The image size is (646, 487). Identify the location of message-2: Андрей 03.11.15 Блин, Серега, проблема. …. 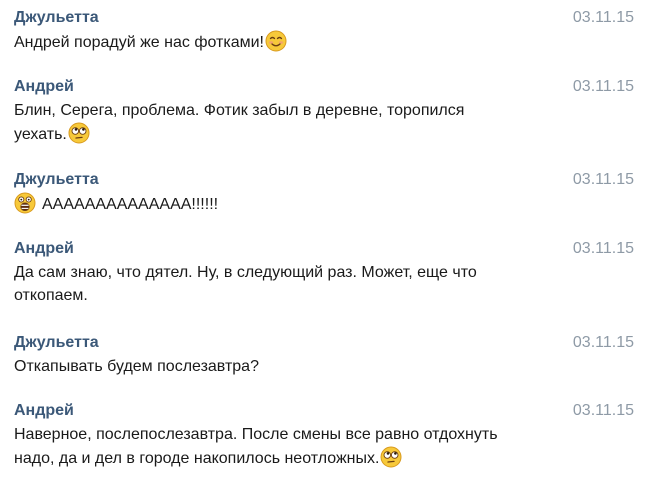
(324, 111).